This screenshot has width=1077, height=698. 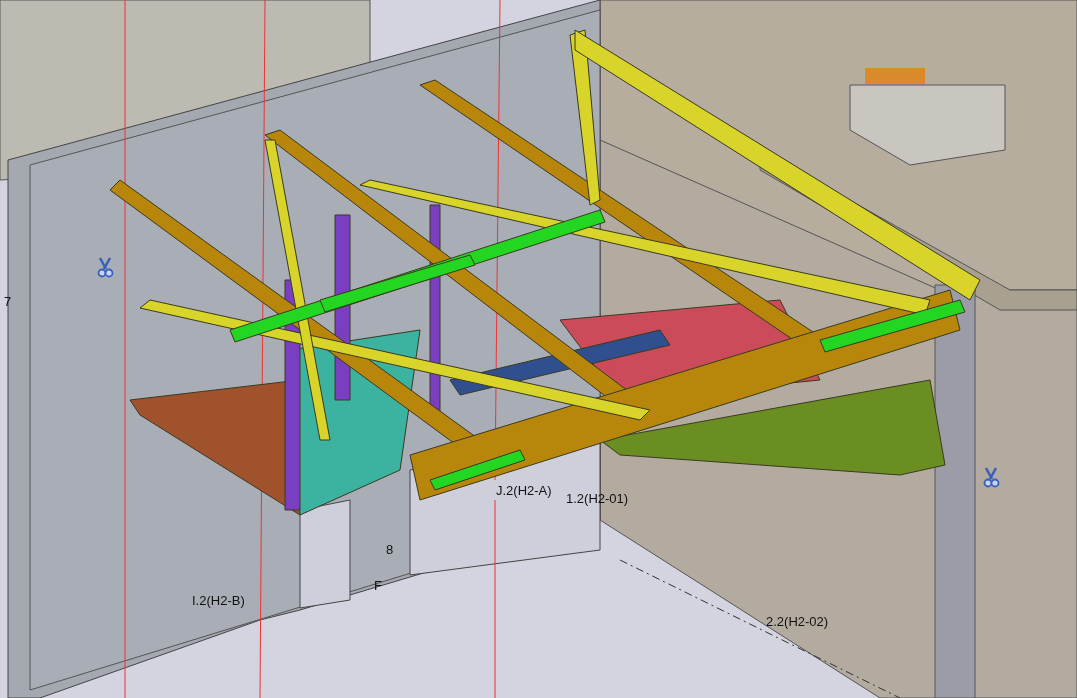 I want to click on grid-label: 7, so click(x=8, y=301).